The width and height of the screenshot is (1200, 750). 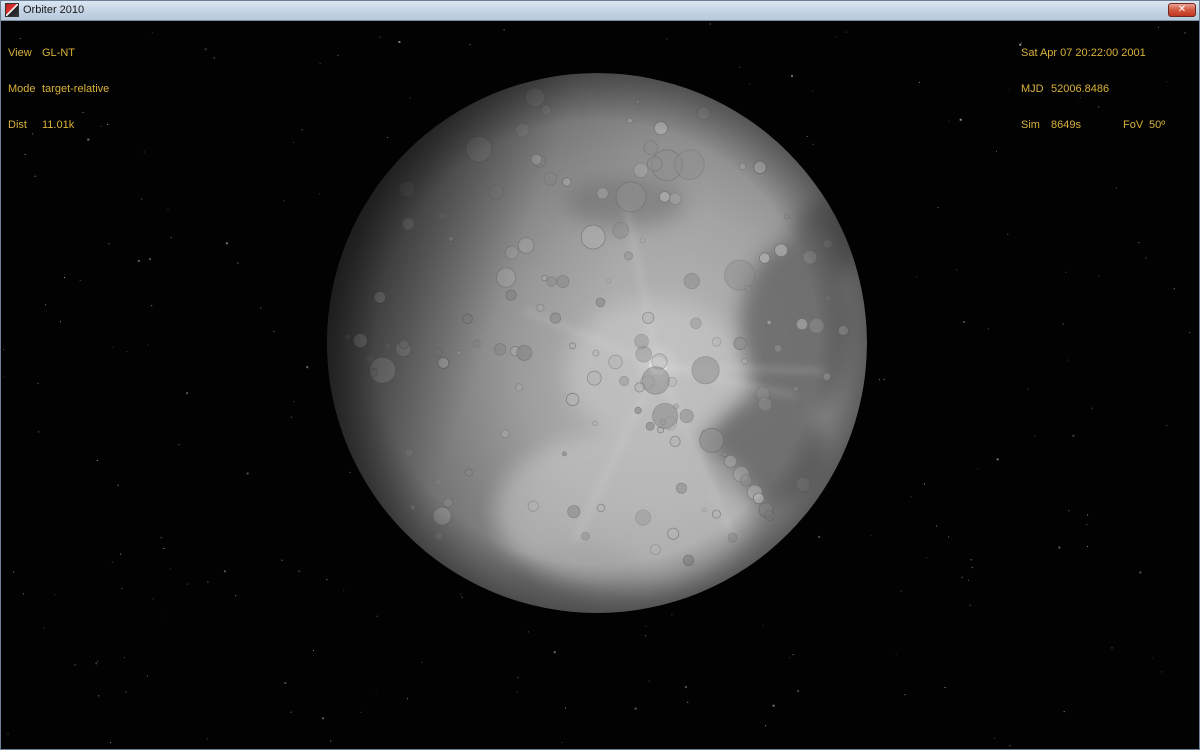 What do you see at coordinates (17, 125) in the screenshot?
I see `hud-dist-label: Dist` at bounding box center [17, 125].